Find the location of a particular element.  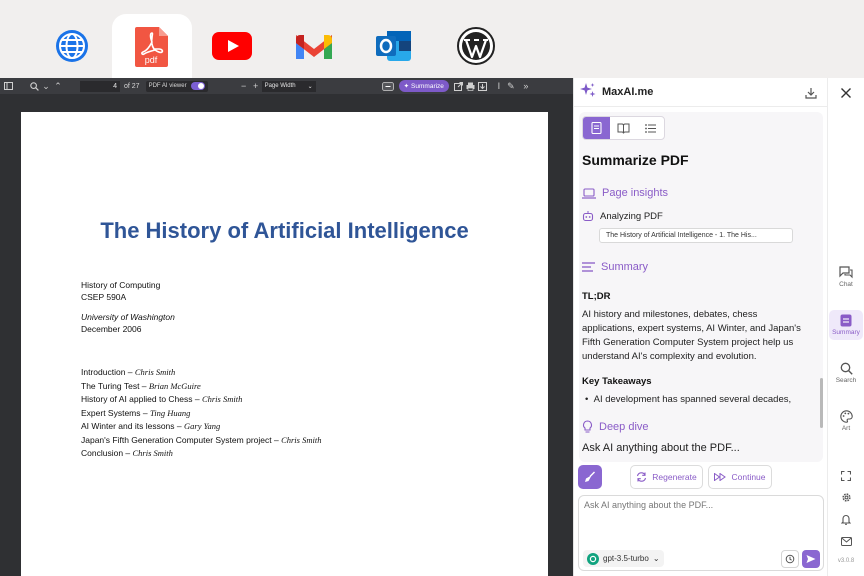

dock-youtube-item is located at coordinates (232, 46).